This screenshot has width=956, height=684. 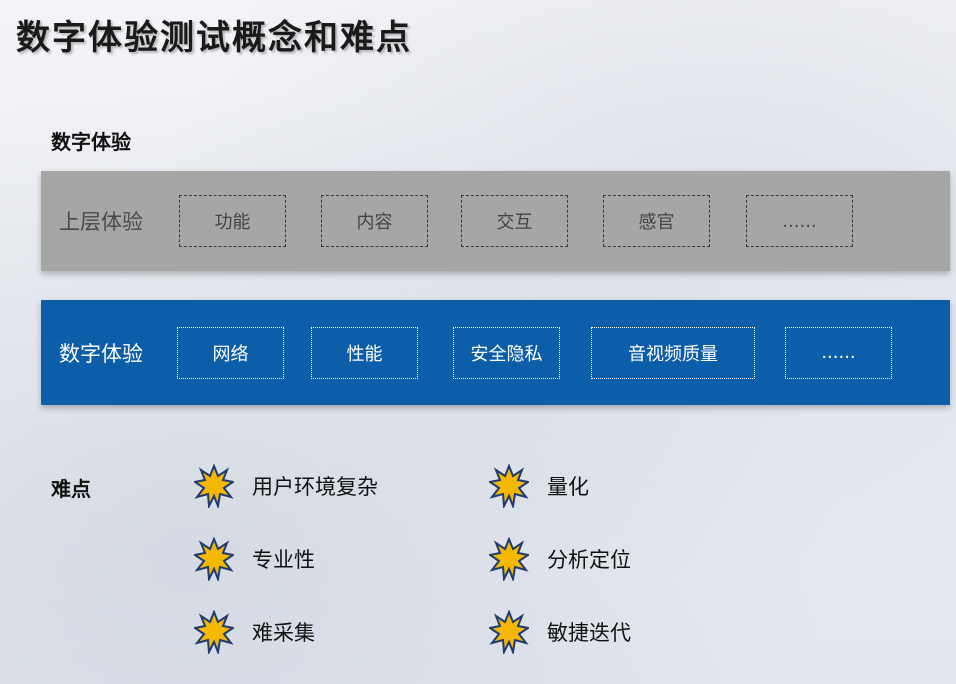 What do you see at coordinates (230, 352) in the screenshot?
I see `digital-item-network: 网络` at bounding box center [230, 352].